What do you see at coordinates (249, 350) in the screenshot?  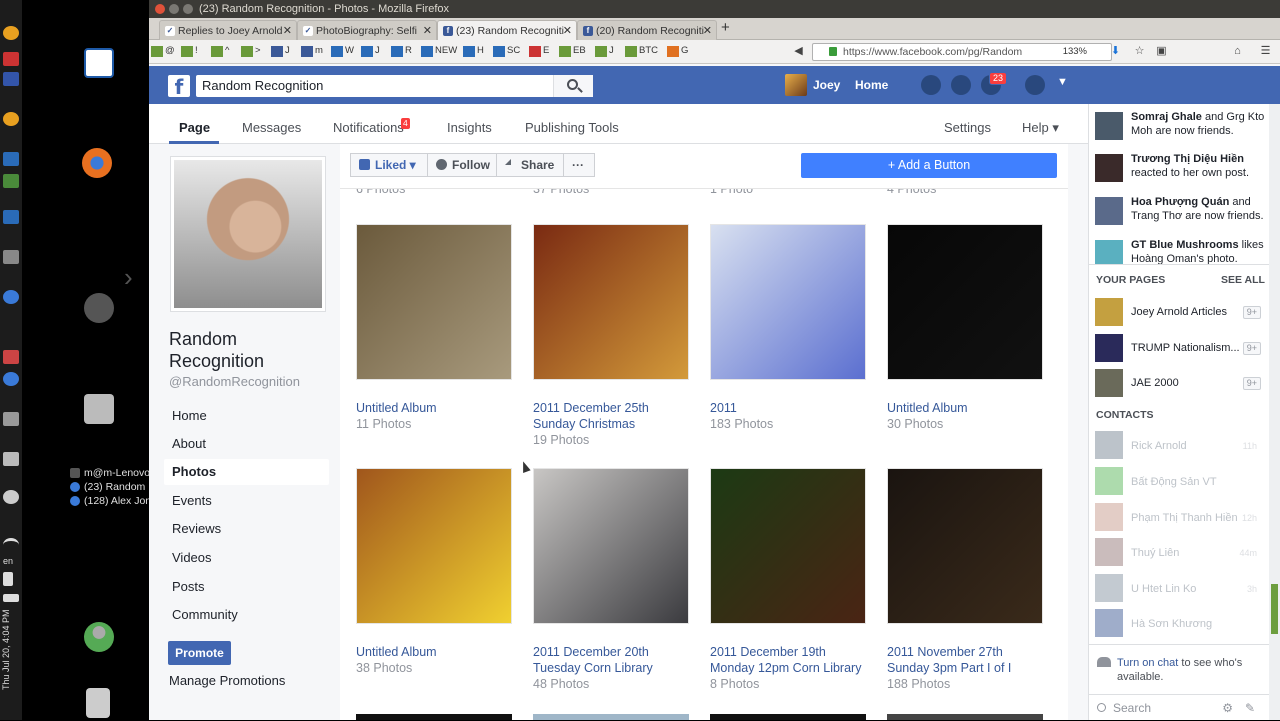 I see `page-title: Random Recognition` at bounding box center [249, 350].